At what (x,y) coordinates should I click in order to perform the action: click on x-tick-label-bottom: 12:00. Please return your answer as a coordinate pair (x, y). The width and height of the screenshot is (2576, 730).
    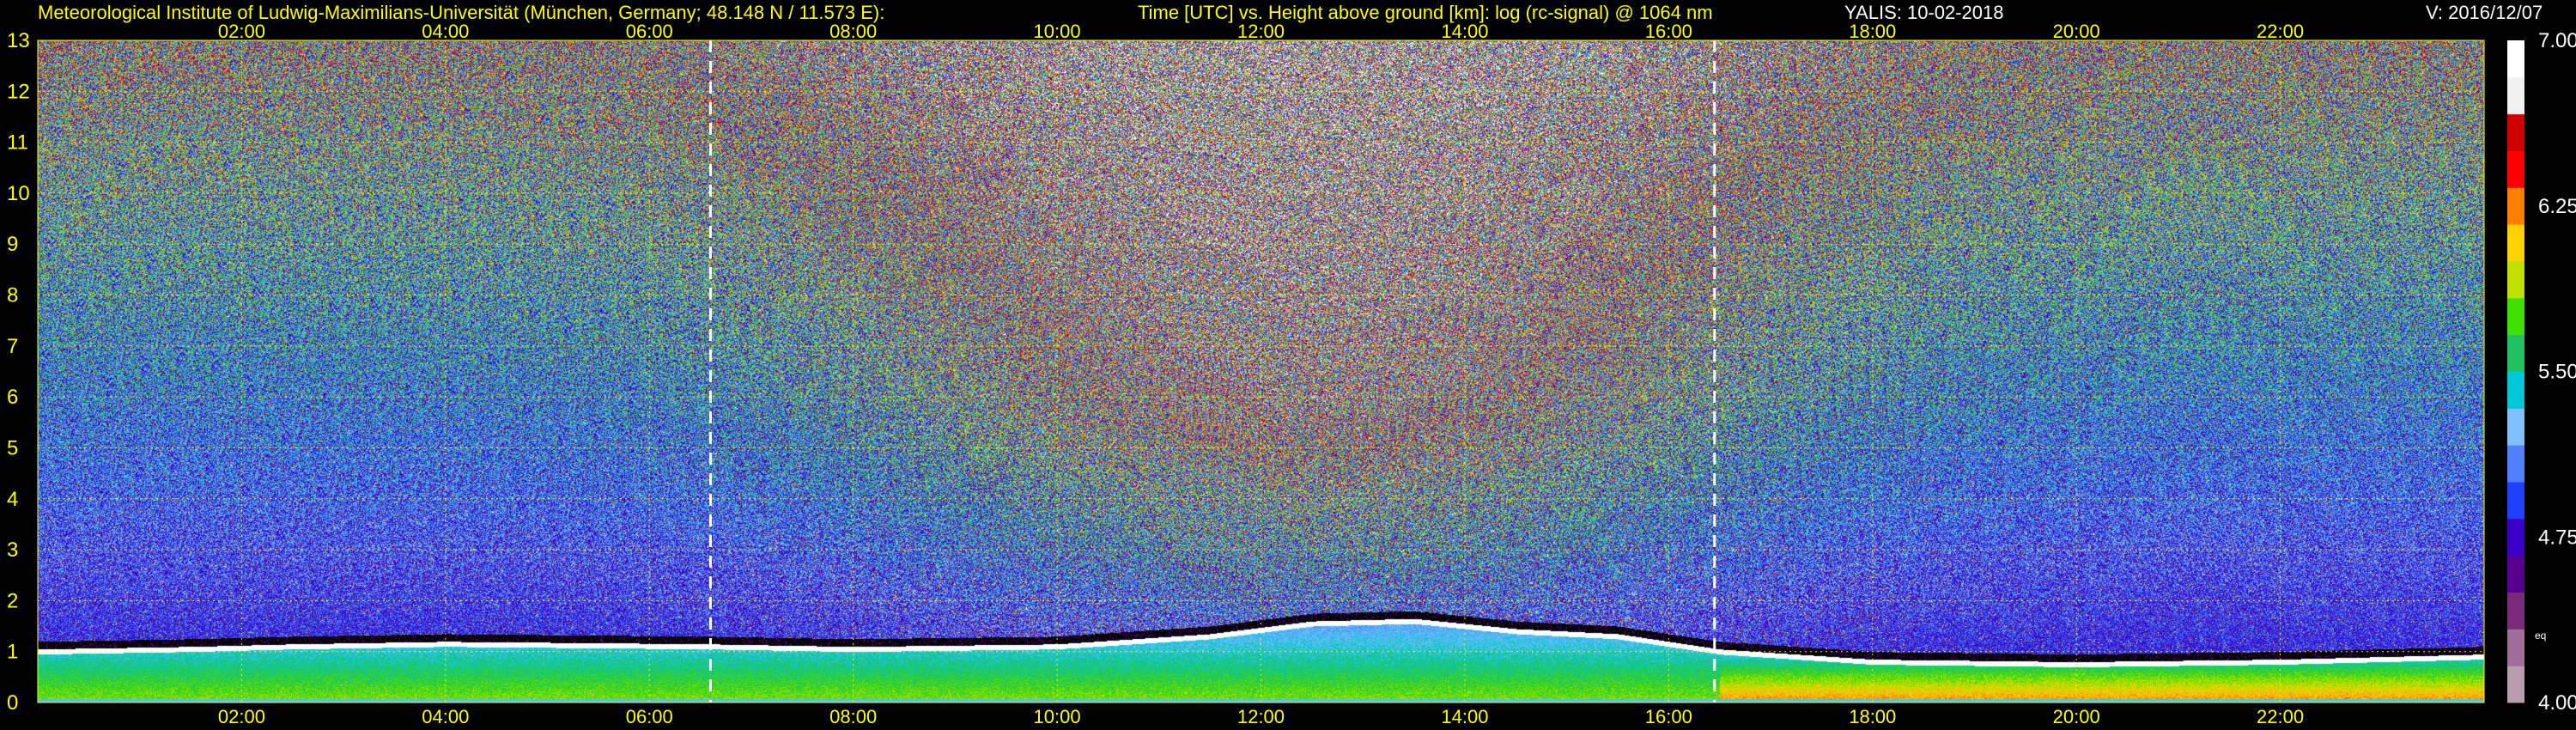
    Looking at the image, I should click on (1261, 716).